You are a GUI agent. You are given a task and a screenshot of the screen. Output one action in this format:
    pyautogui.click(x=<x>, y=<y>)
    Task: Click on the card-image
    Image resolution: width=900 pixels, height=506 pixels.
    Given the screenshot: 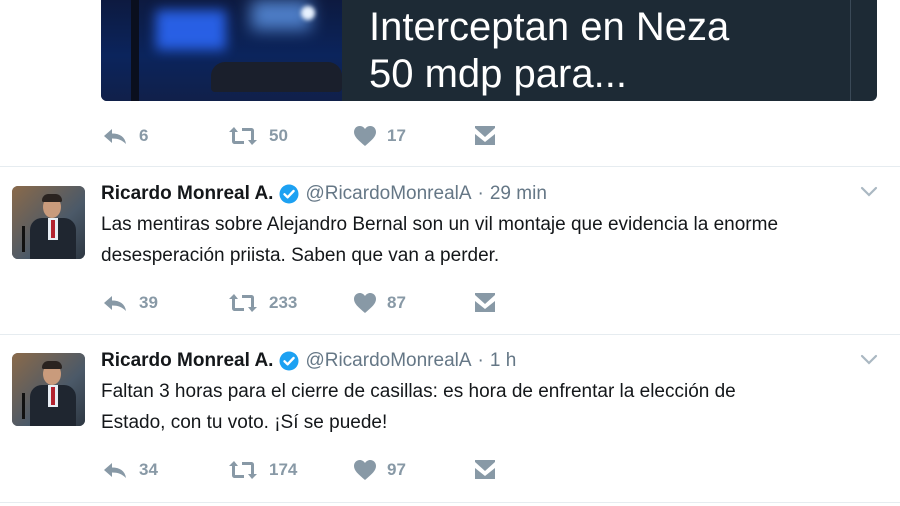 What is the action you would take?
    pyautogui.click(x=221, y=50)
    